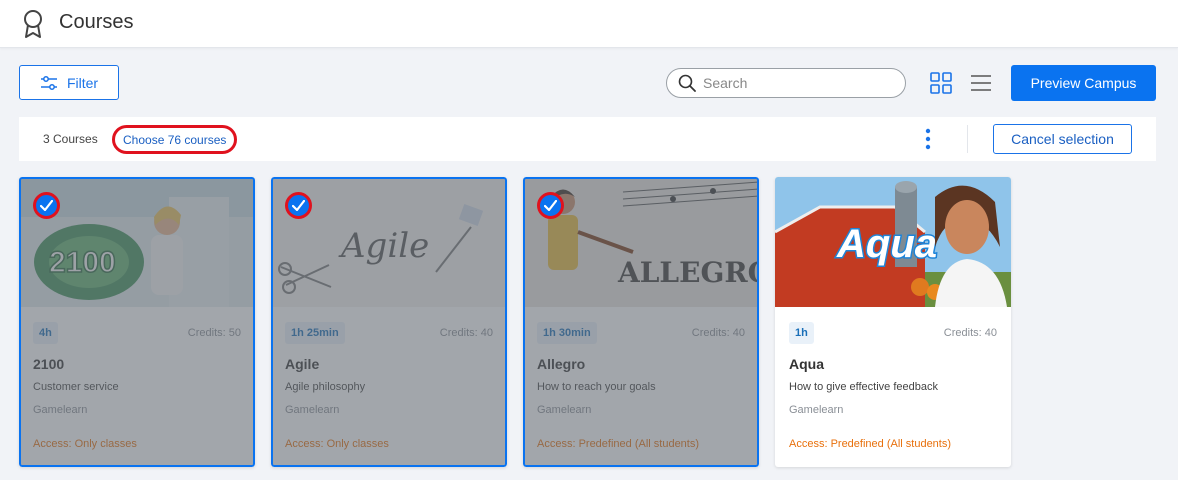 Image resolution: width=1178 pixels, height=480 pixels. What do you see at coordinates (175, 139) in the screenshot?
I see `choose-all-courses-link: Choose 76 courses` at bounding box center [175, 139].